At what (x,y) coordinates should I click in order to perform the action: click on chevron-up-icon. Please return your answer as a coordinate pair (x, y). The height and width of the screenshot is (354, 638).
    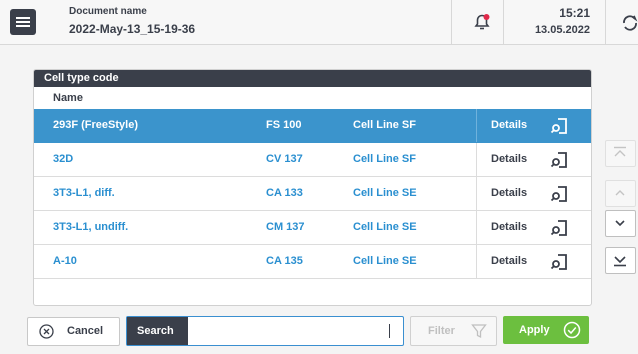
    Looking at the image, I should click on (620, 193).